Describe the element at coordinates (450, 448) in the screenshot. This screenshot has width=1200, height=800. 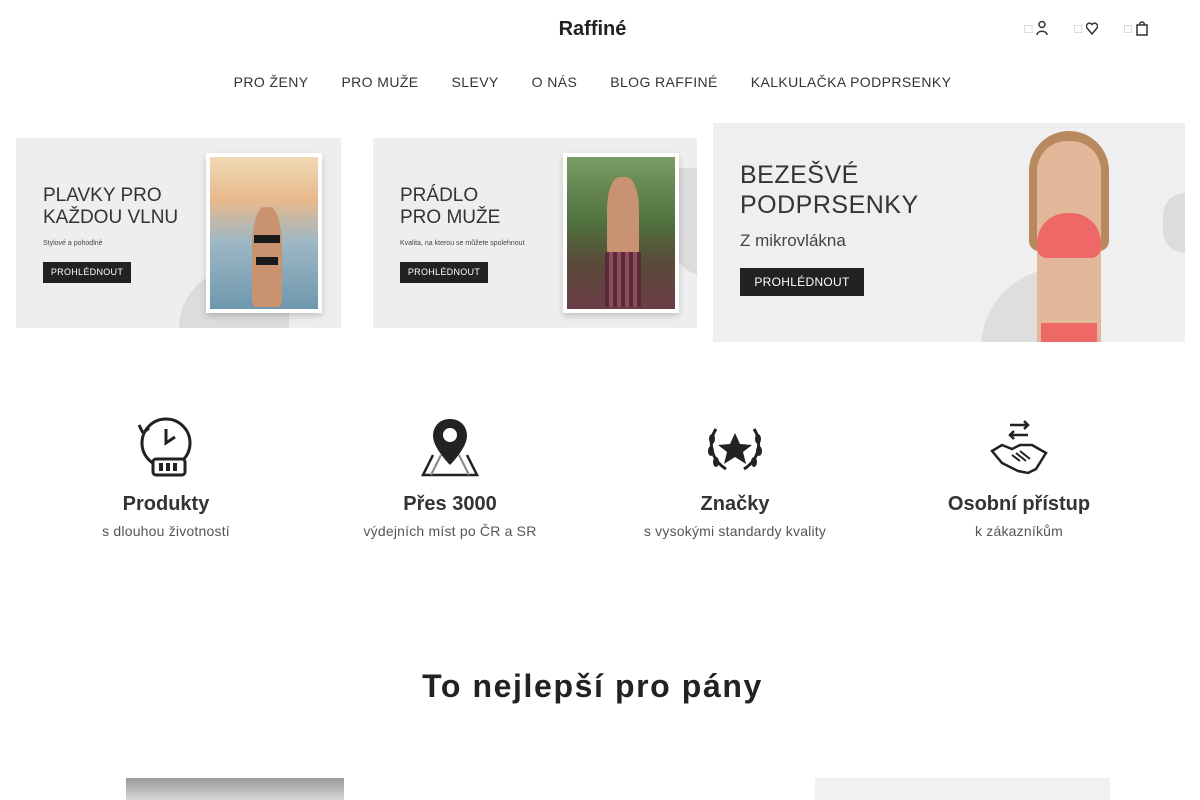
I see `location-pin-icon` at that location.